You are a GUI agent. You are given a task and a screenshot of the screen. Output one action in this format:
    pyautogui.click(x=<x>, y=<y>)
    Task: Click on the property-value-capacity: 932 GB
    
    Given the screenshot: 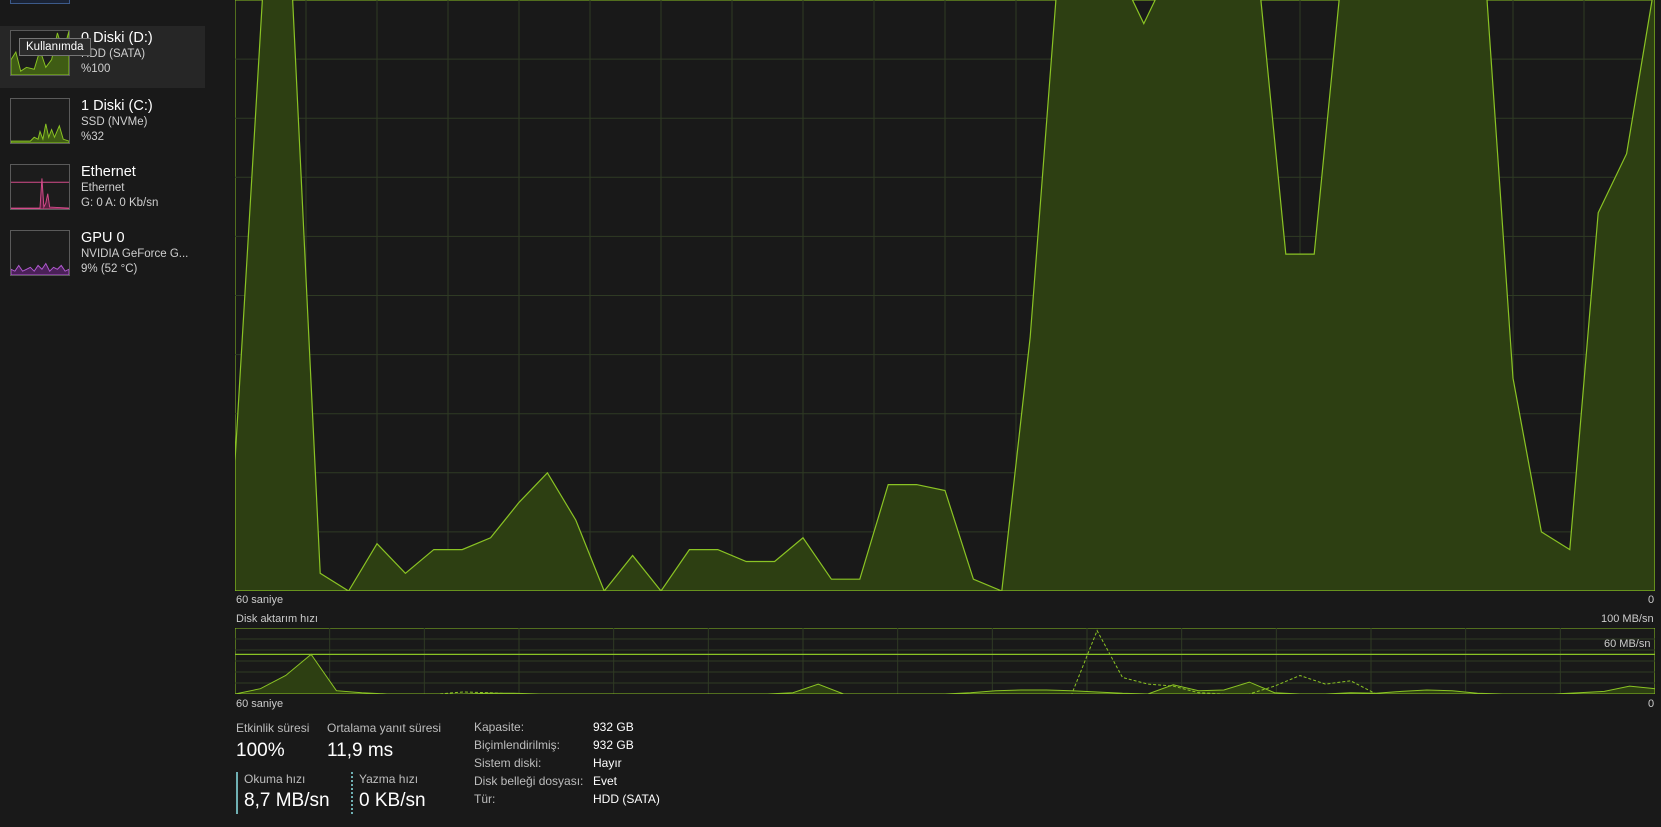 What is the action you would take?
    pyautogui.click(x=613, y=727)
    